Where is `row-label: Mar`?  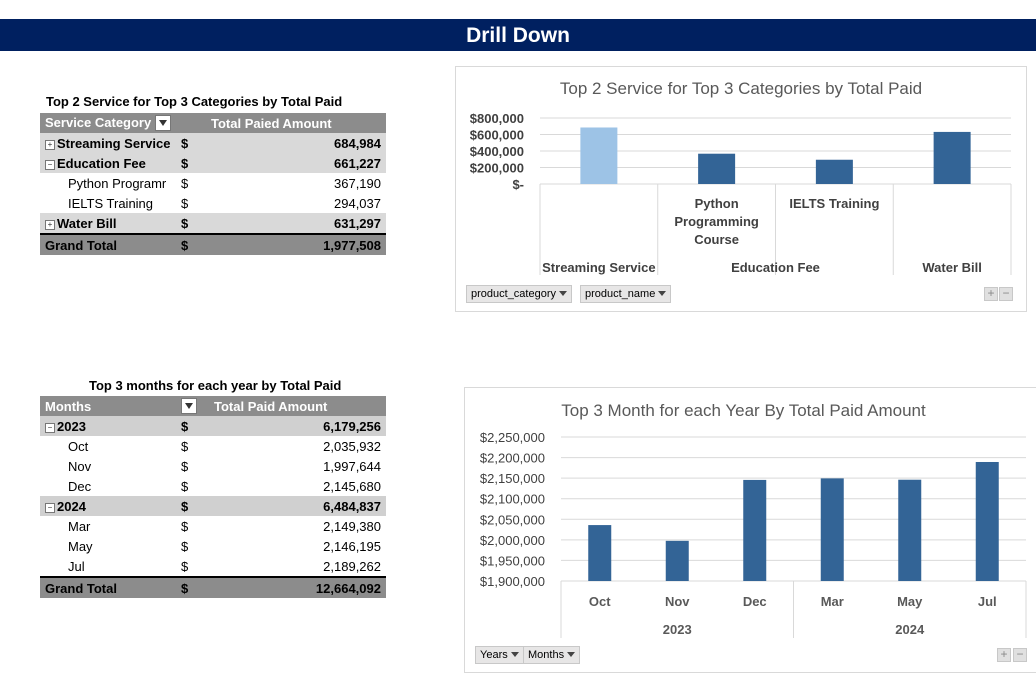 row-label: Mar is located at coordinates (108, 526).